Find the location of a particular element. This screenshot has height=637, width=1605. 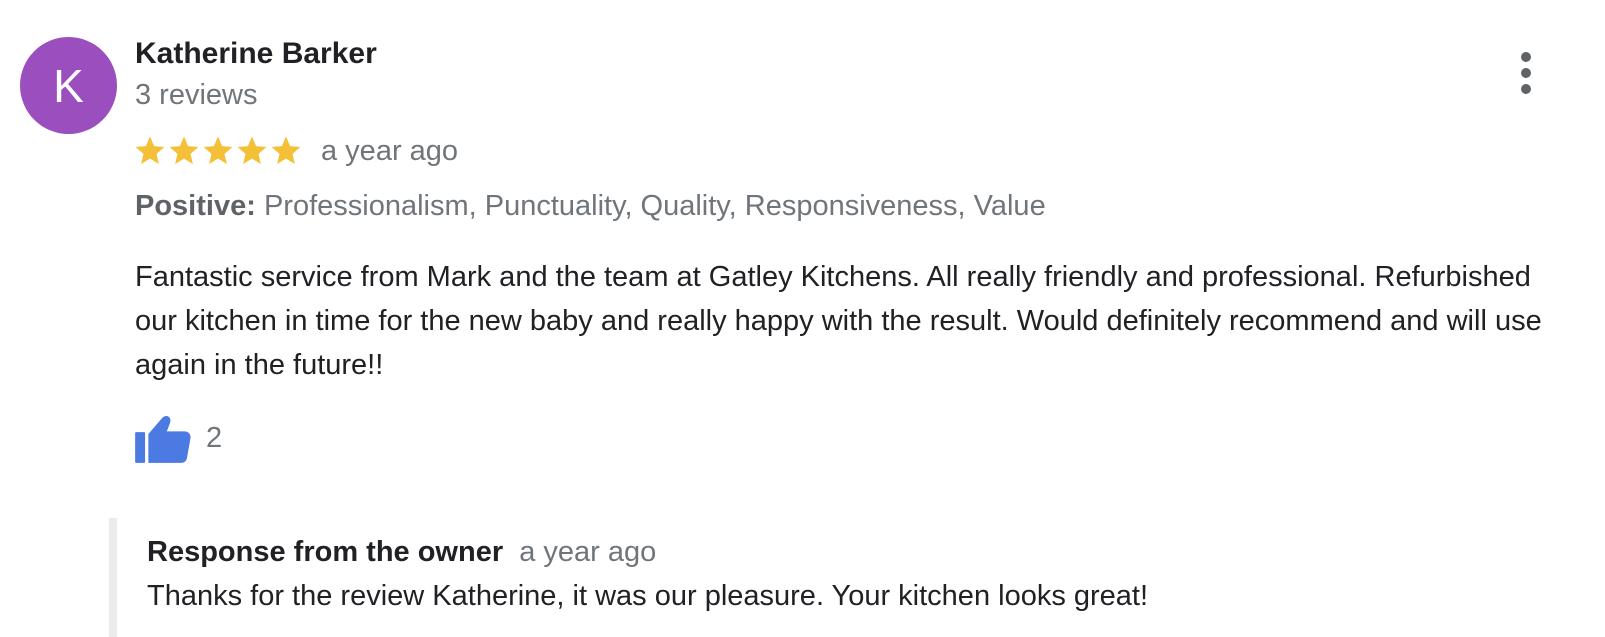

like-count: 2 is located at coordinates (214, 438).